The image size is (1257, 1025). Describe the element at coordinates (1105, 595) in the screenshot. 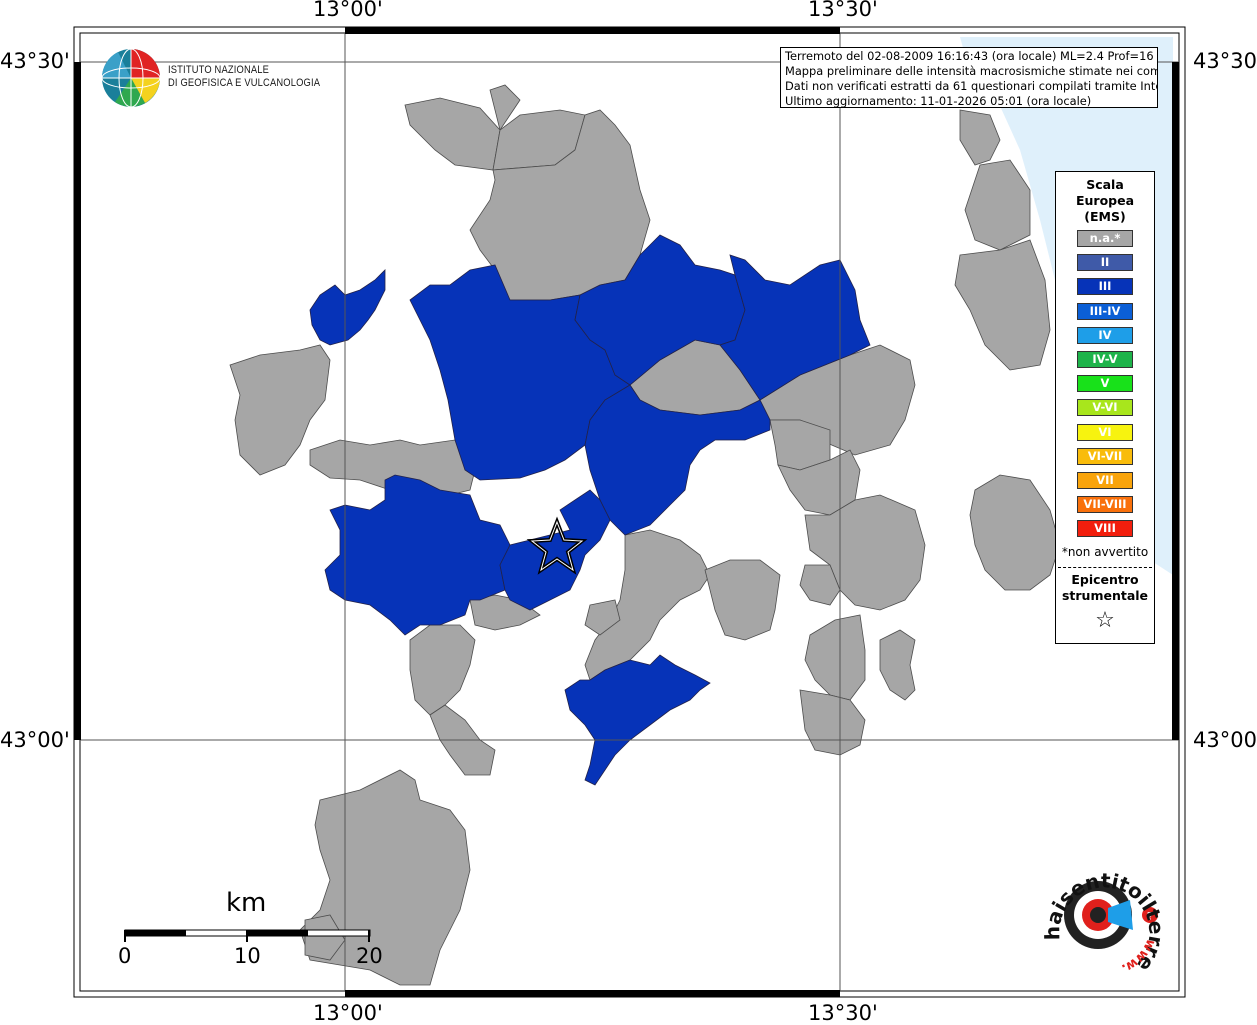

I see `legend-epicenter-line2: strumentale` at that location.